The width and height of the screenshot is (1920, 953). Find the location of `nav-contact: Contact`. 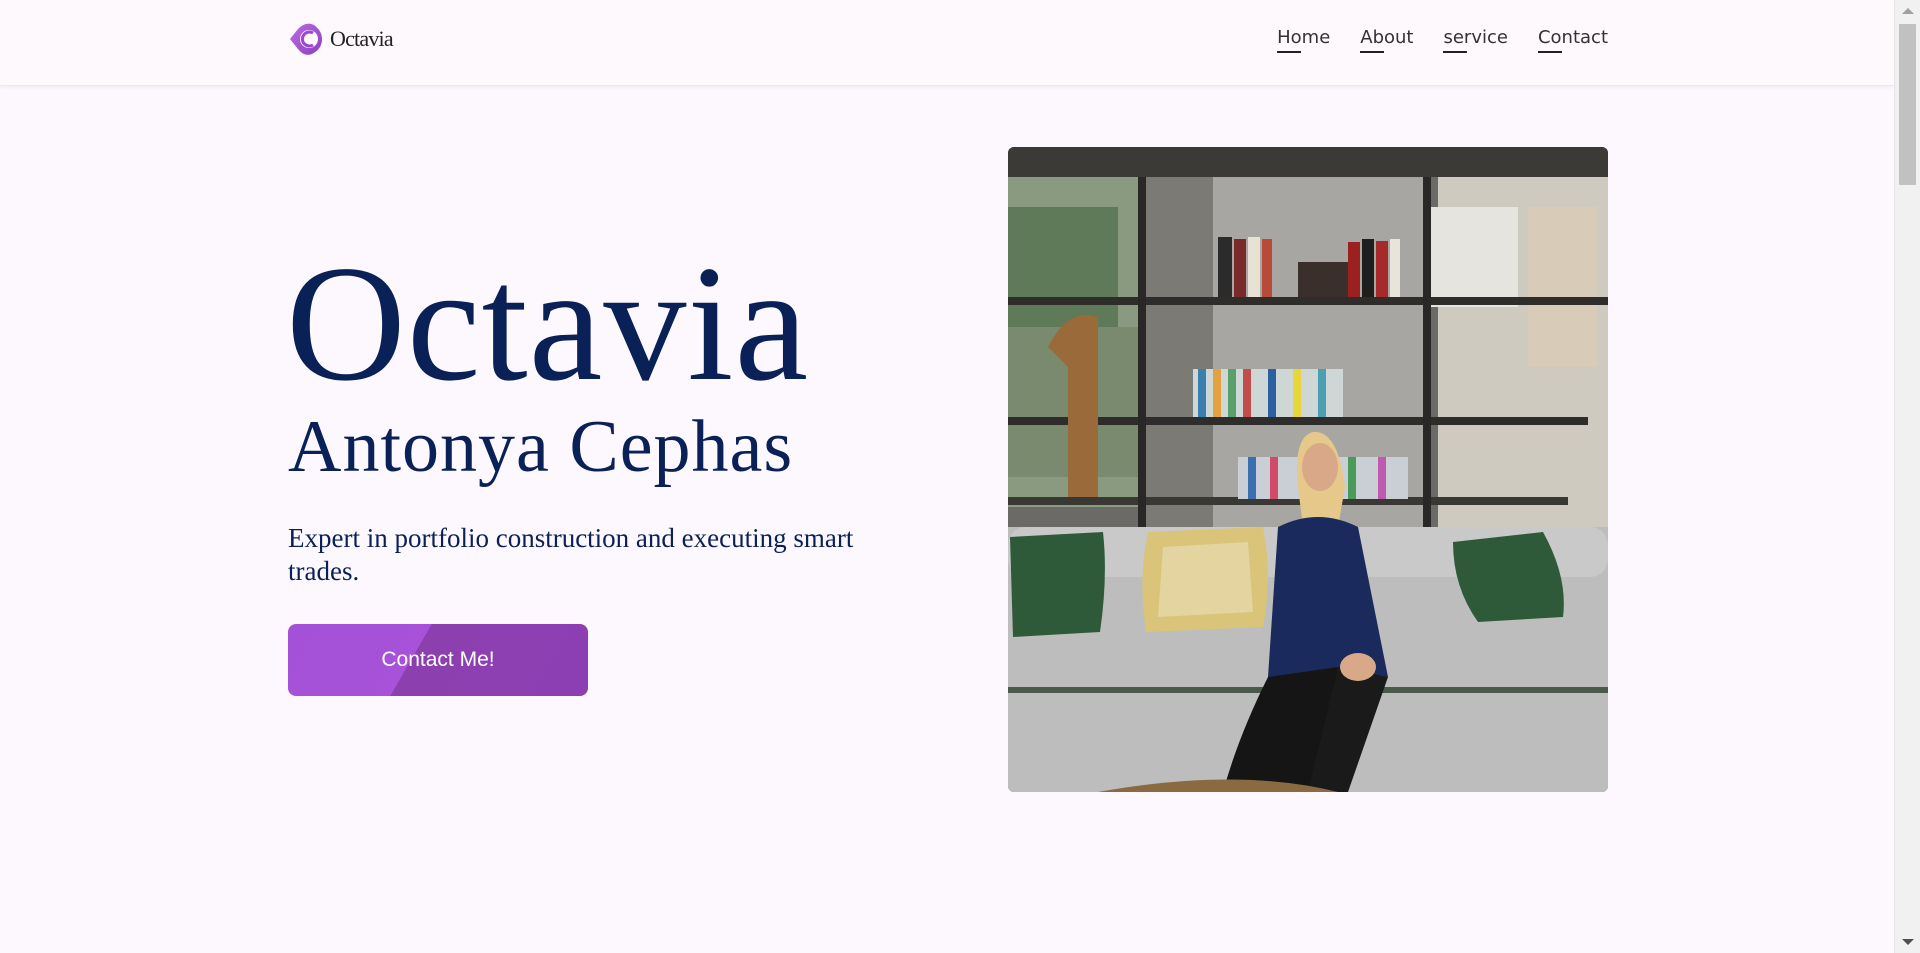

nav-contact: Contact is located at coordinates (1572, 40).